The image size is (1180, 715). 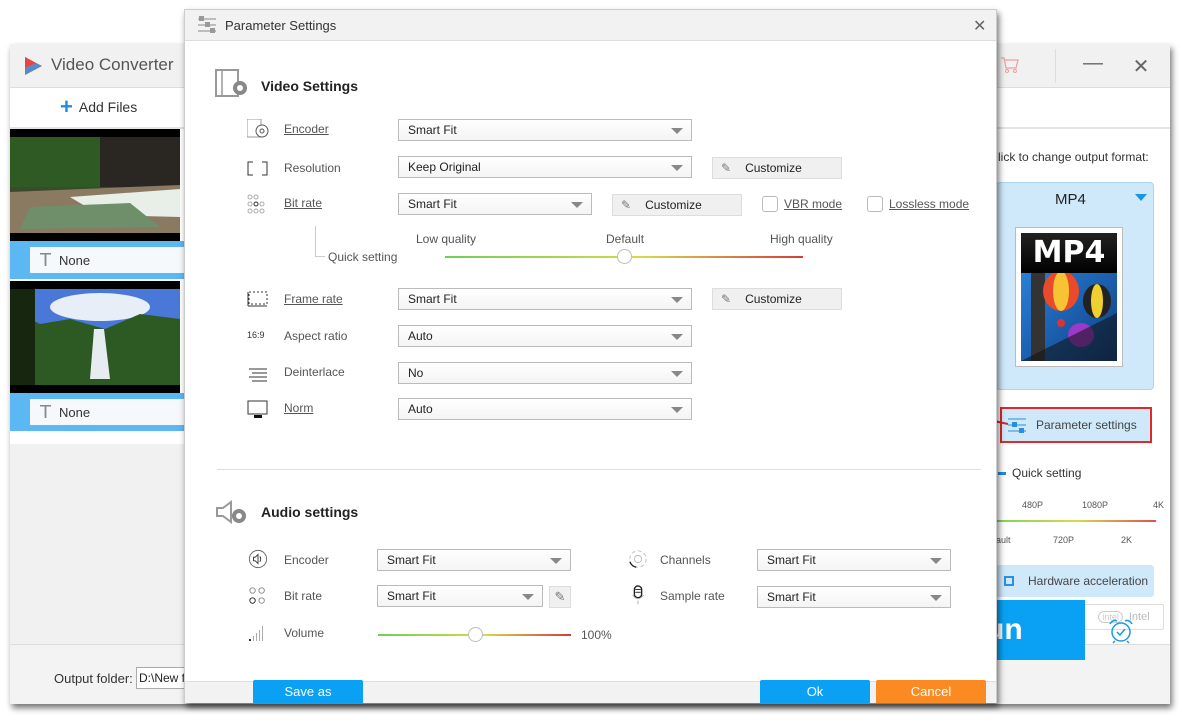 What do you see at coordinates (1088, 581) in the screenshot?
I see `hardware-acceleration-label: Hardware acceleration` at bounding box center [1088, 581].